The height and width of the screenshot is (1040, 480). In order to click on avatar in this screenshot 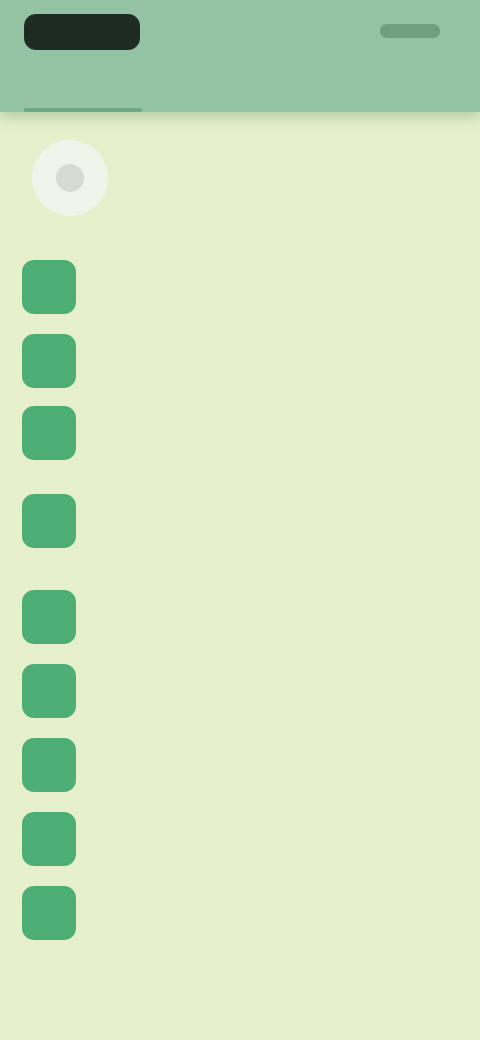, I will do `click(70, 178)`.